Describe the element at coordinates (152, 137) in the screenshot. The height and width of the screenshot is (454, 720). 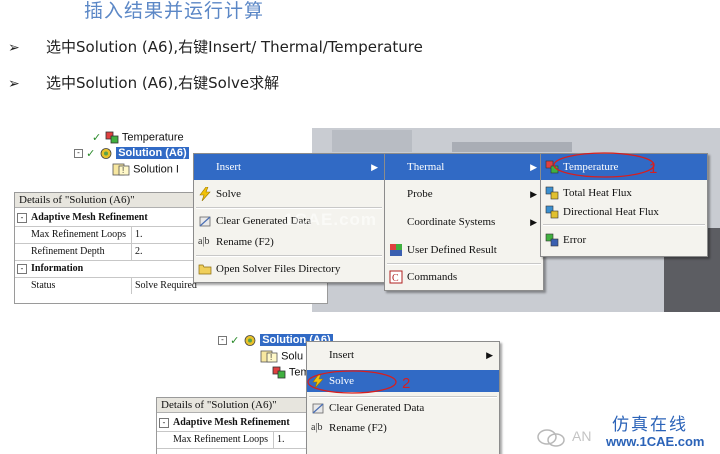
I see `tree-label: Temperature` at that location.